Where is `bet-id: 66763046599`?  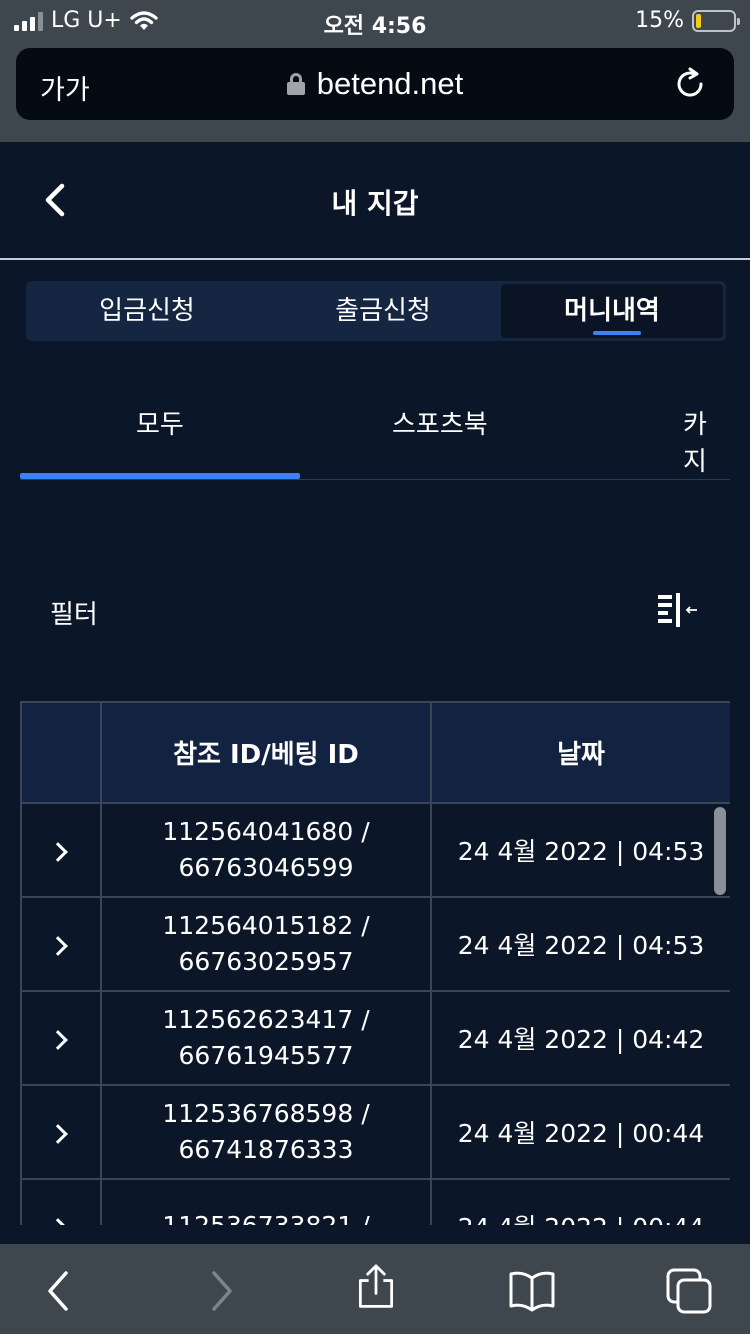
bet-id: 66763046599 is located at coordinates (266, 867).